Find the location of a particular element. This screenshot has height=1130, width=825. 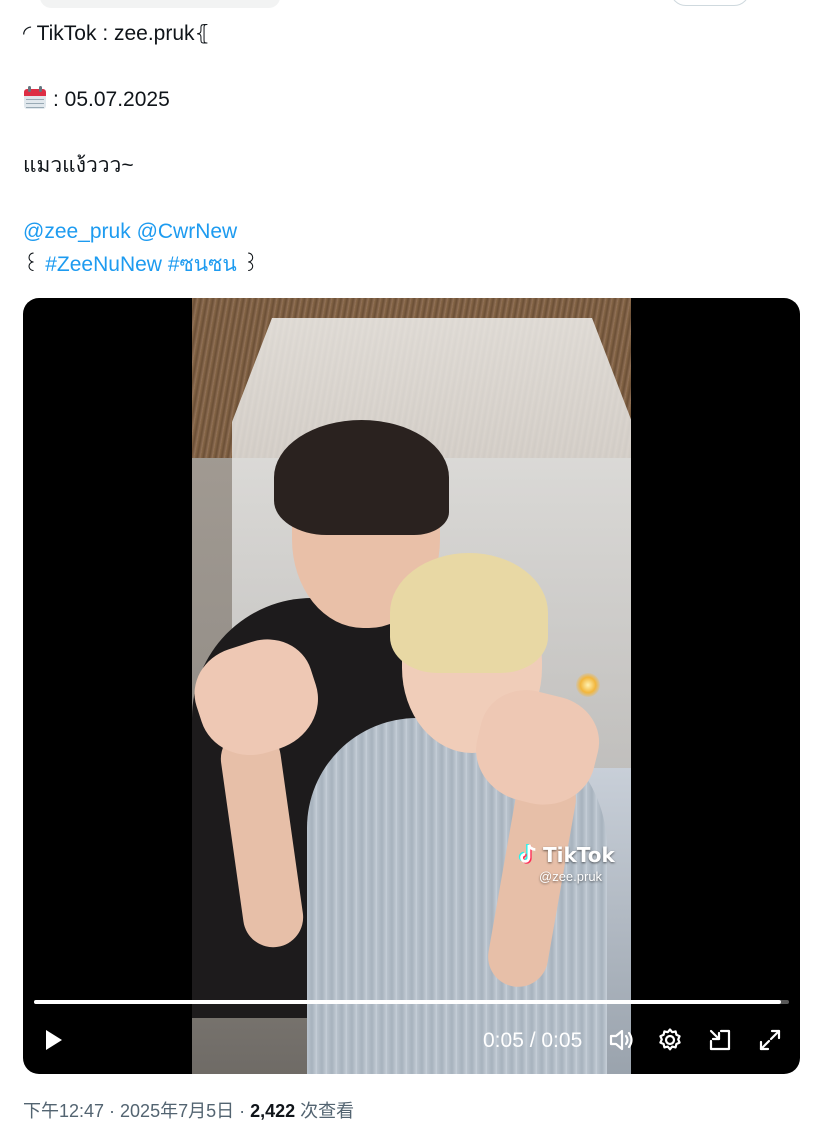

volume-icon is located at coordinates (621, 1040).